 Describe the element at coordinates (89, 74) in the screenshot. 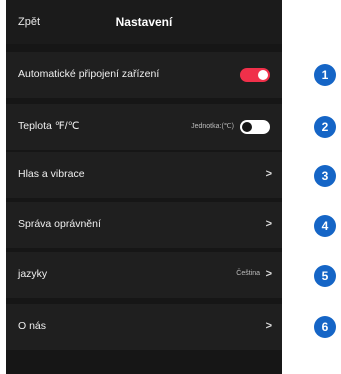

I see `setting-label-auto-connect: Automatické připojení zařízení` at that location.